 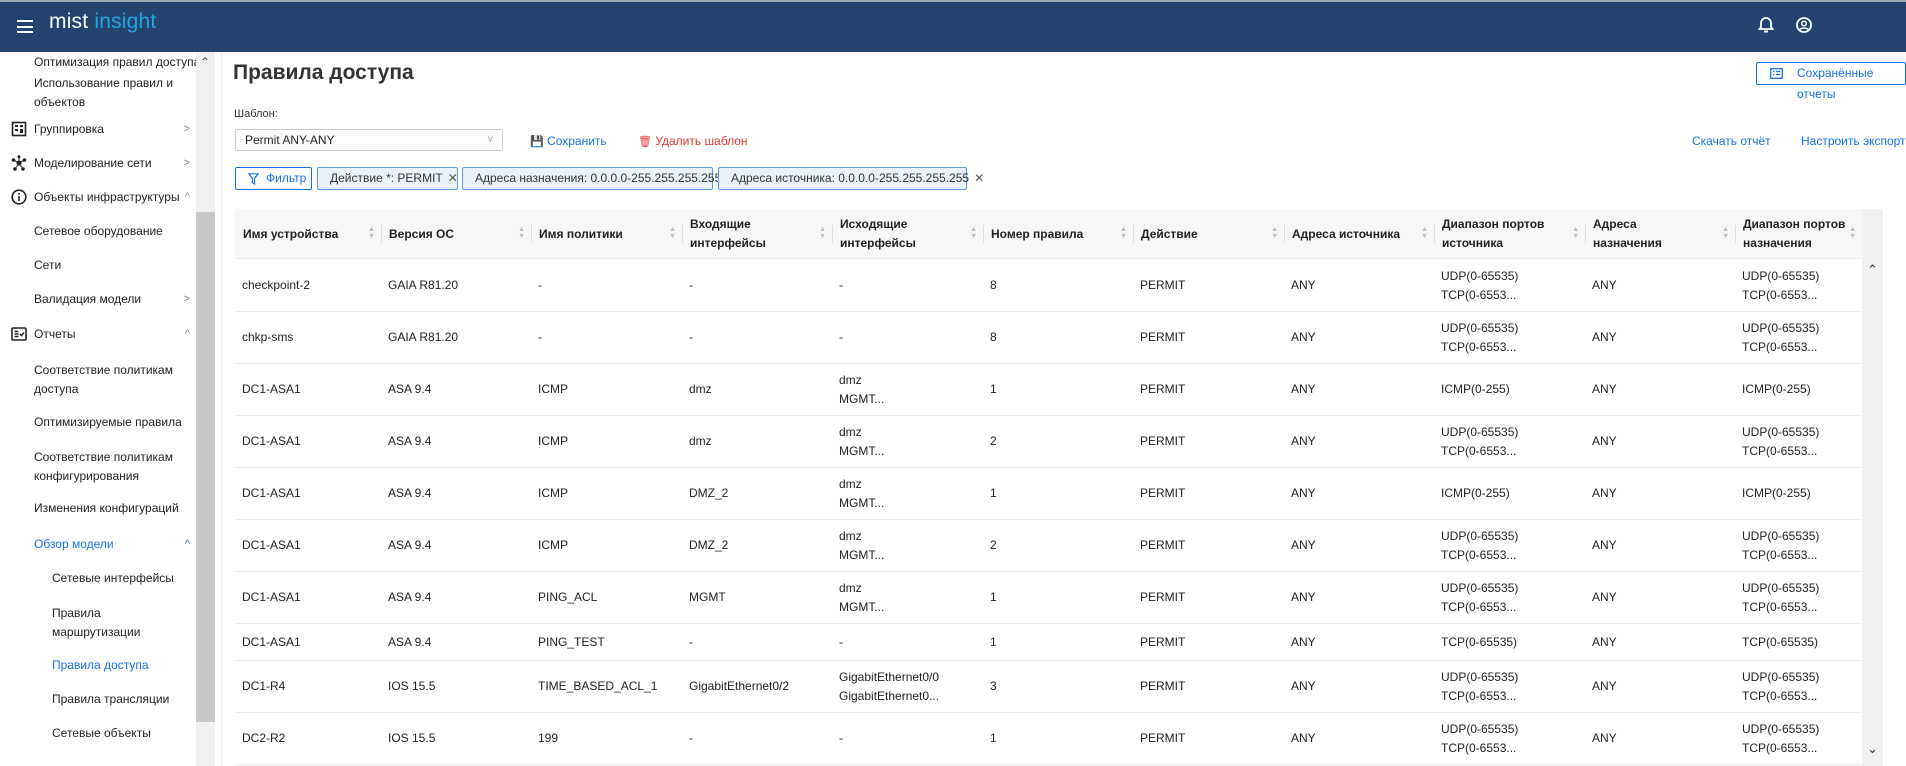 I want to click on sidebar-item-optimizable-rules: Оптимизируемые правила, so click(x=97, y=422).